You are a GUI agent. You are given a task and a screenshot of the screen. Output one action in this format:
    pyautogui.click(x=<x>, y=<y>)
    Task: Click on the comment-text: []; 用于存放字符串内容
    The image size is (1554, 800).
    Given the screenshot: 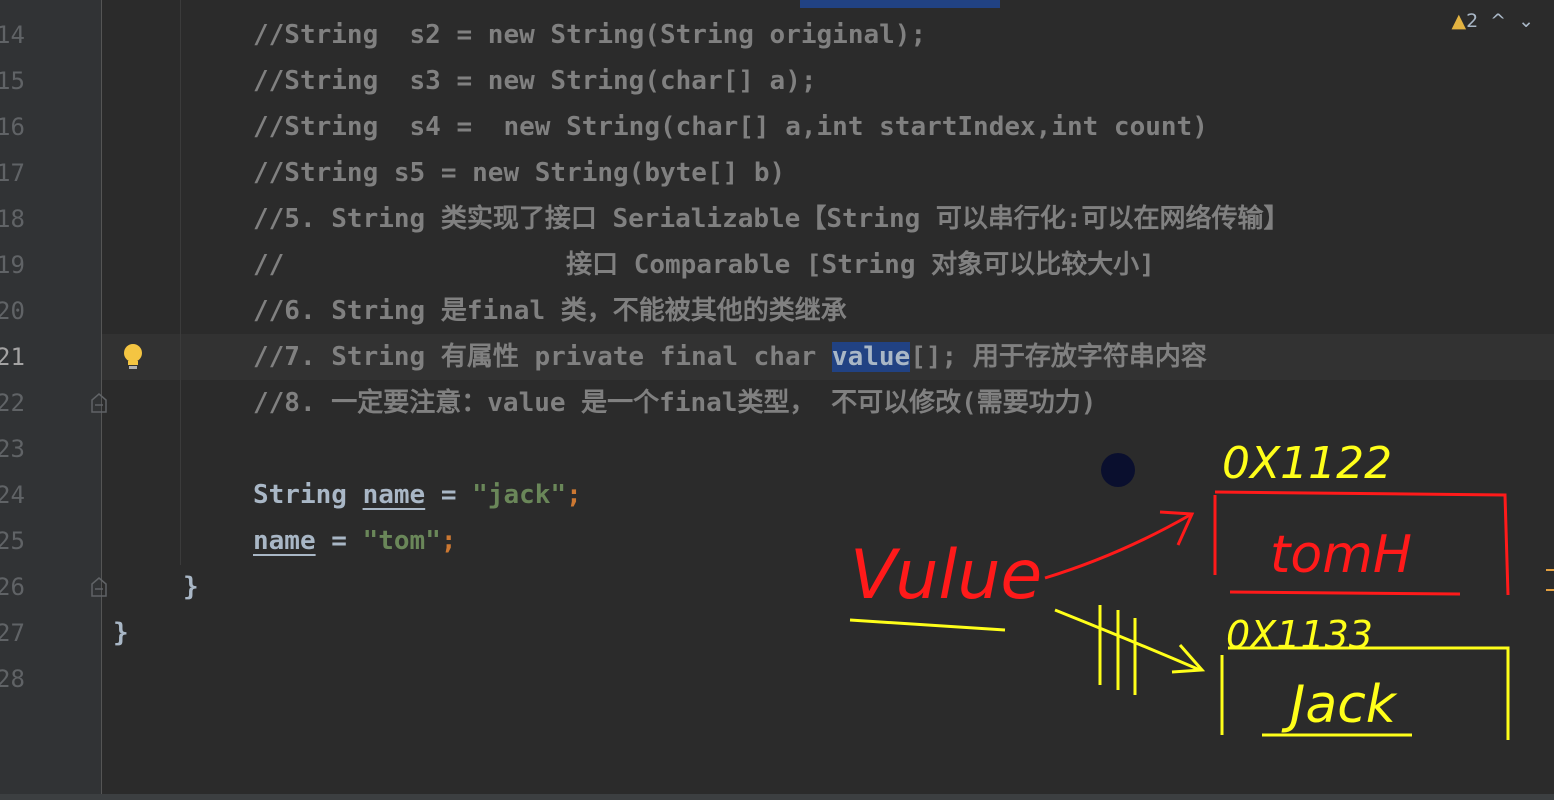 What is the action you would take?
    pyautogui.click(x=1058, y=357)
    